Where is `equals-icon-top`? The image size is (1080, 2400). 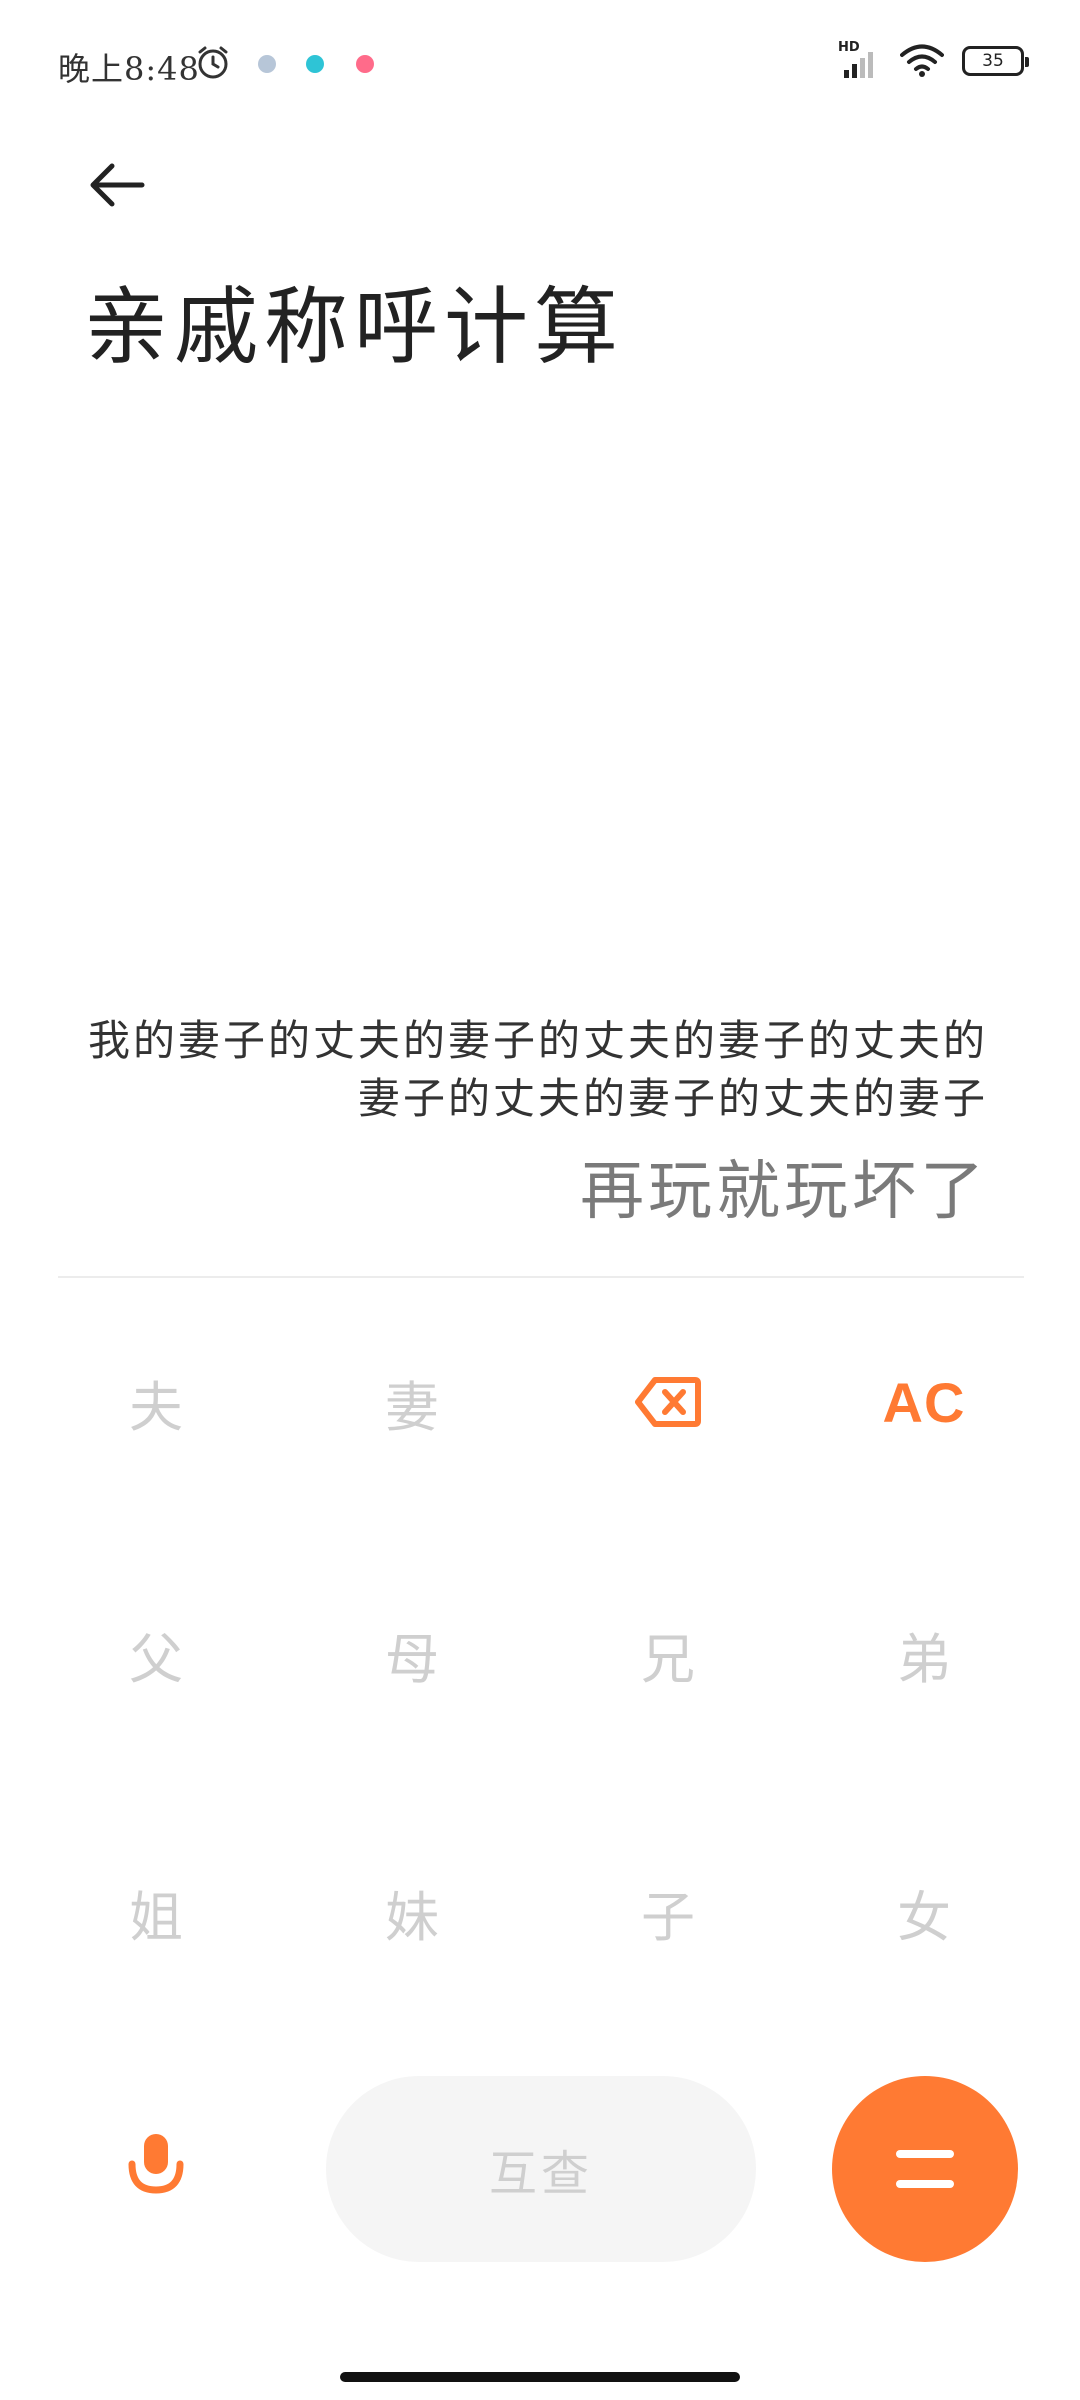 equals-icon-top is located at coordinates (925, 2154).